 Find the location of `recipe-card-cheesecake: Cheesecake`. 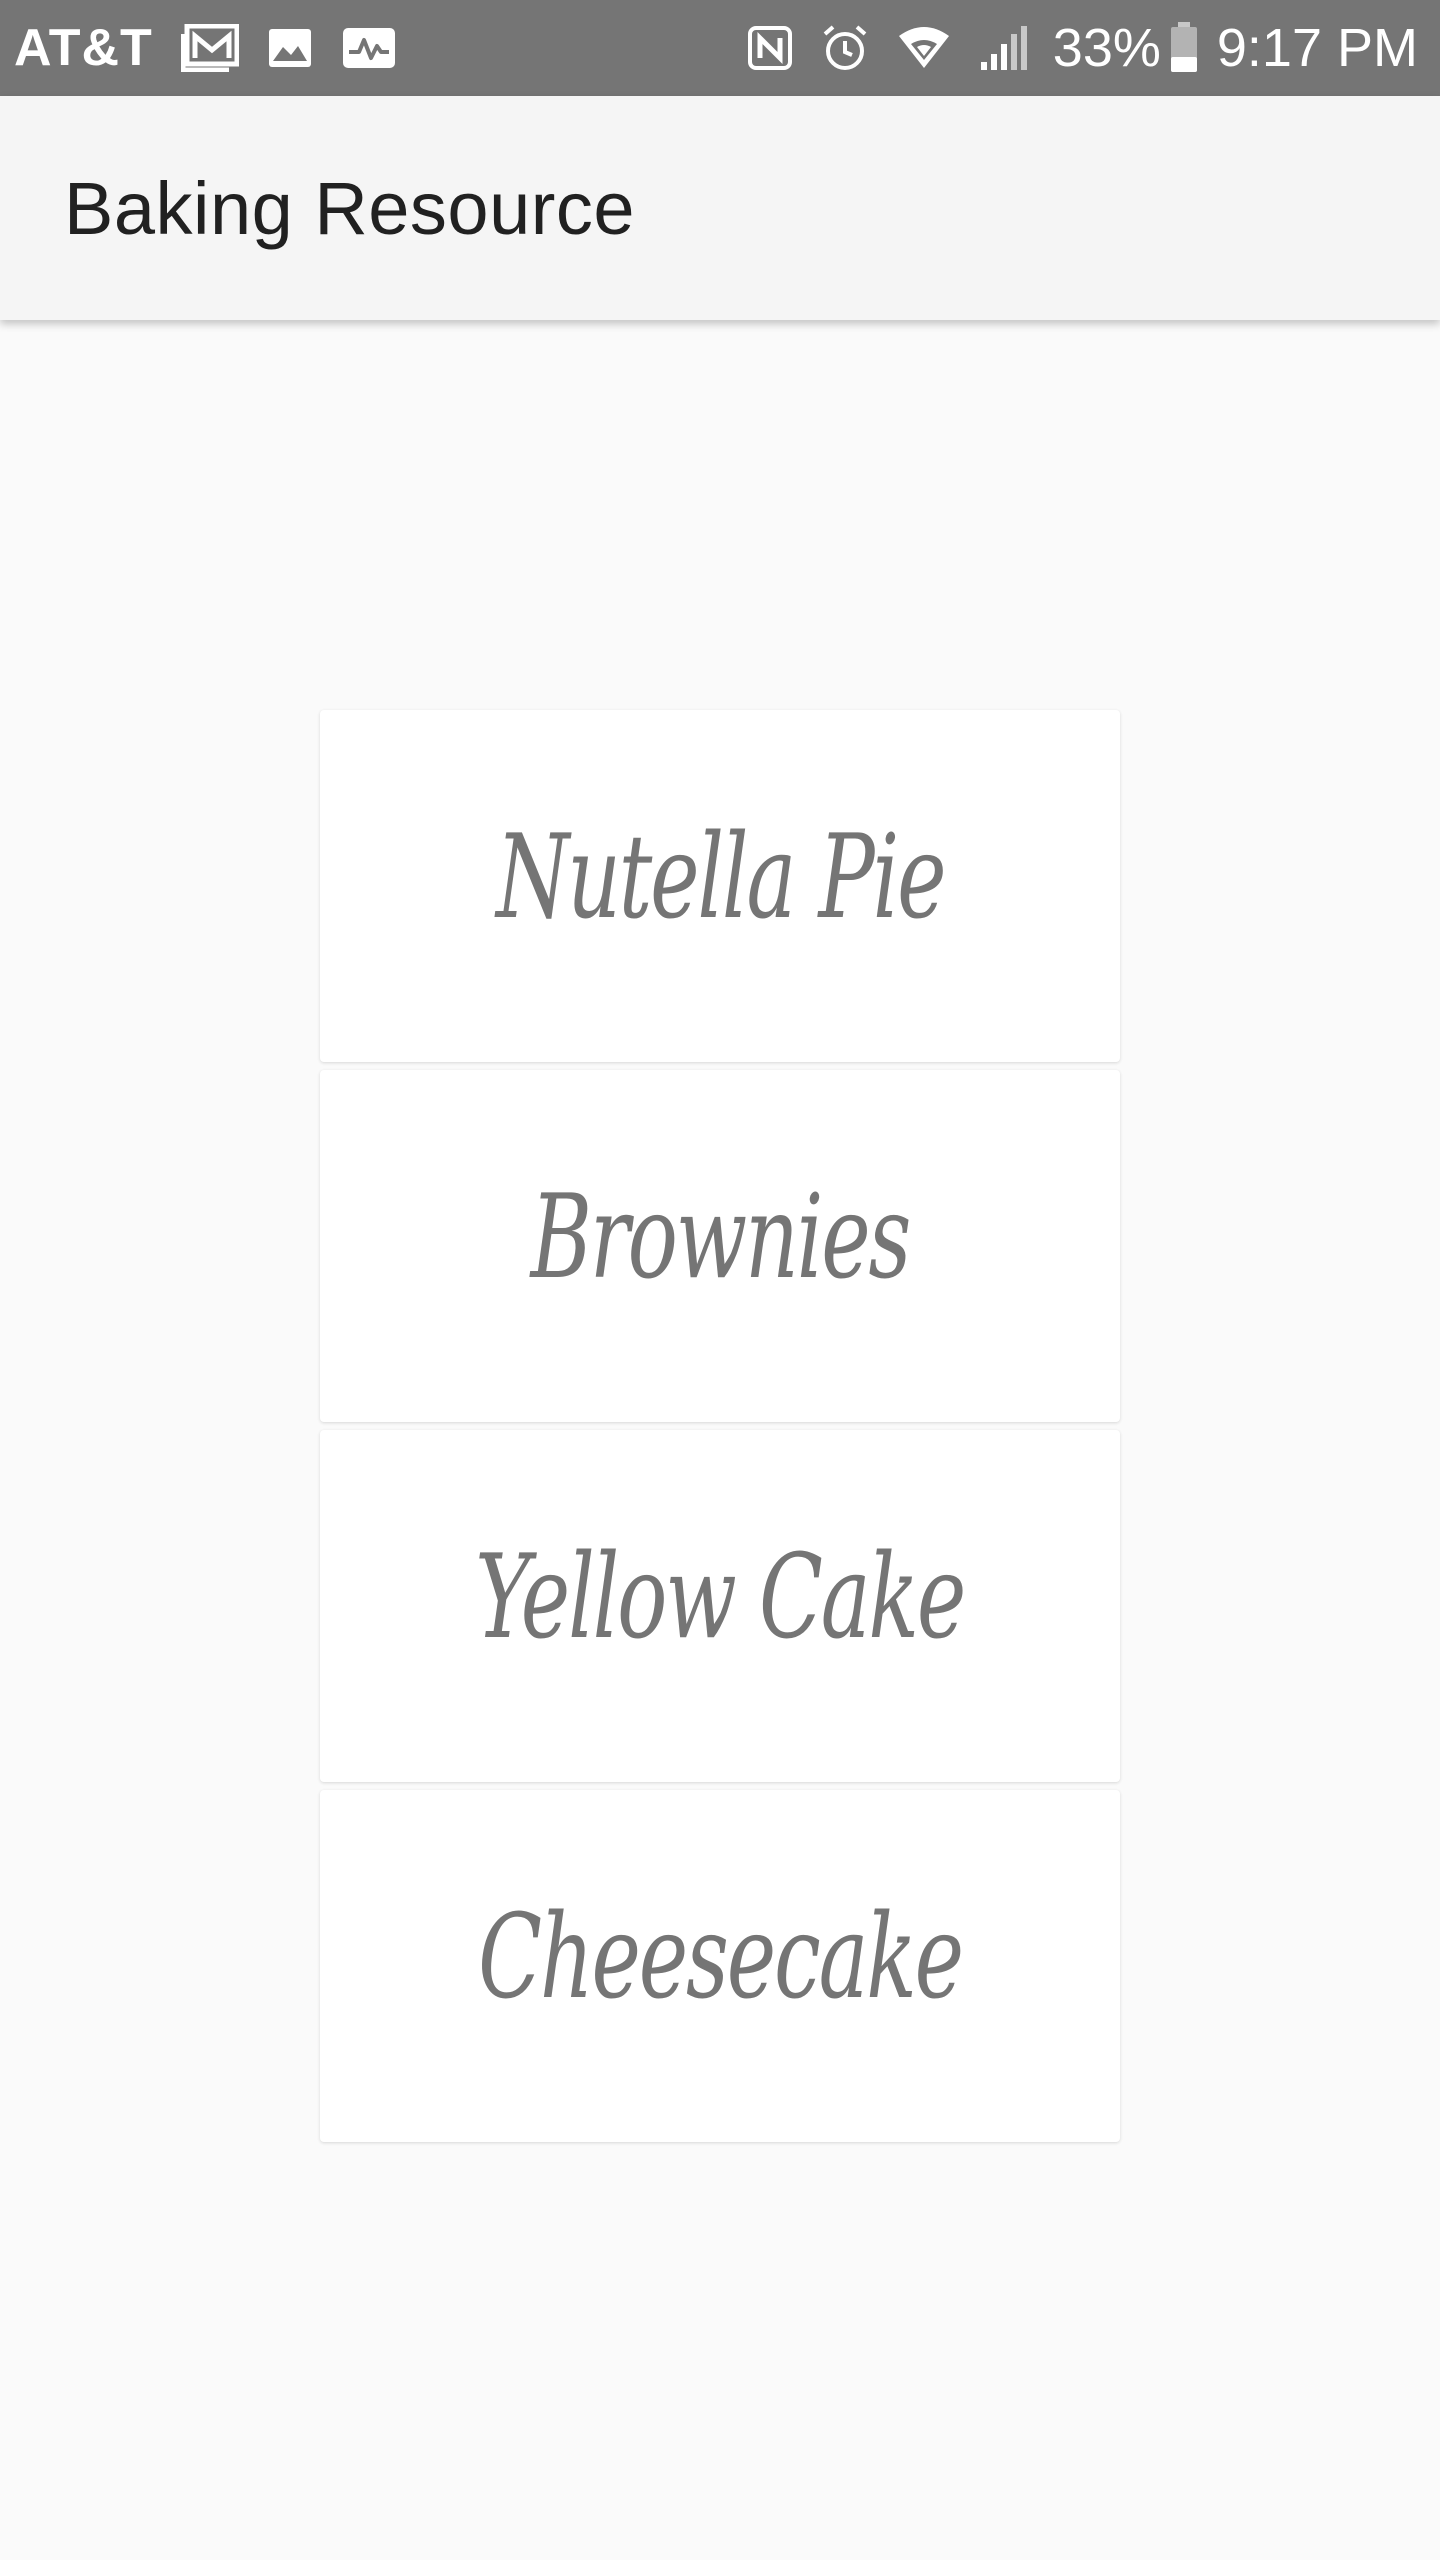

recipe-card-cheesecake: Cheesecake is located at coordinates (720, 1966).